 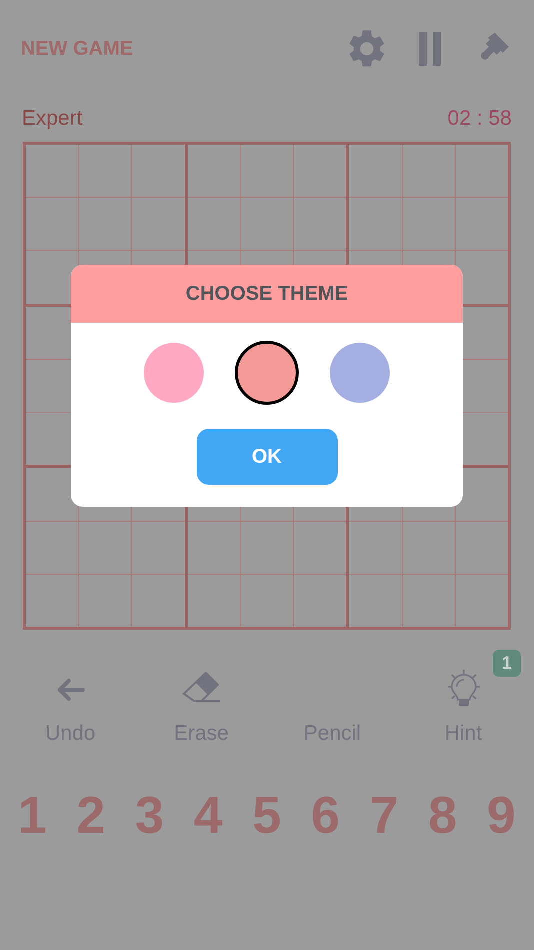 I want to click on hint-count-badge: 1, so click(x=507, y=663).